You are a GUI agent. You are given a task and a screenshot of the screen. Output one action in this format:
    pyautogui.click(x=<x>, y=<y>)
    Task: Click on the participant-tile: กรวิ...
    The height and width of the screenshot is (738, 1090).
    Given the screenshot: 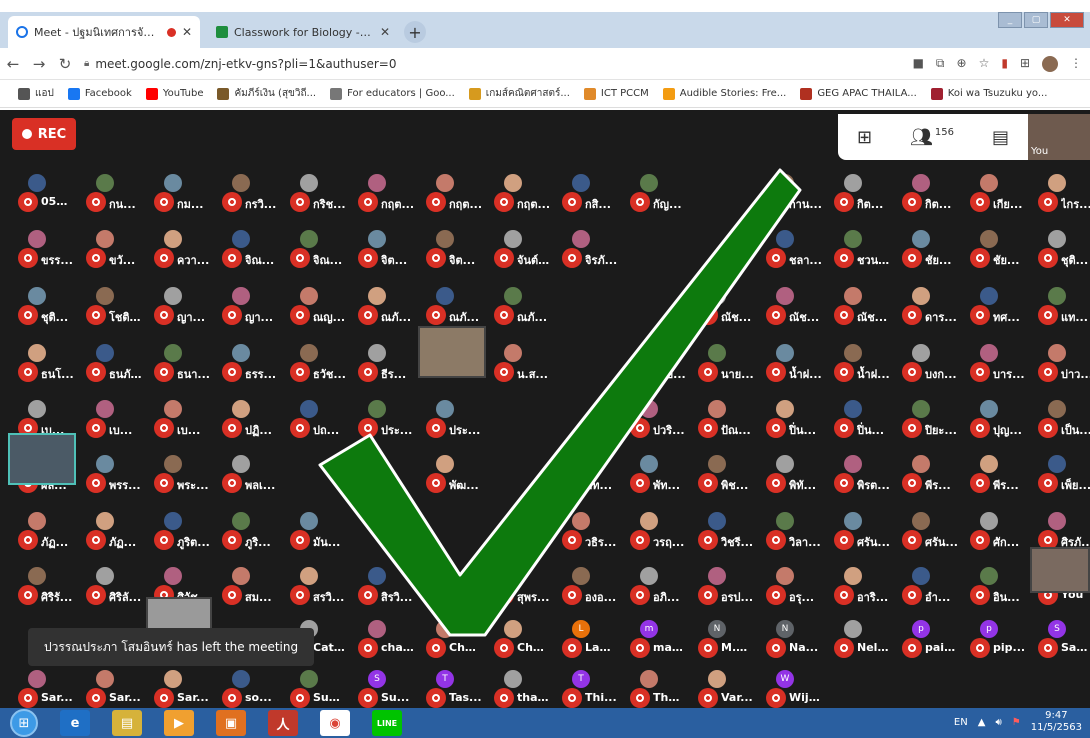 What is the action you would take?
    pyautogui.click(x=245, y=192)
    